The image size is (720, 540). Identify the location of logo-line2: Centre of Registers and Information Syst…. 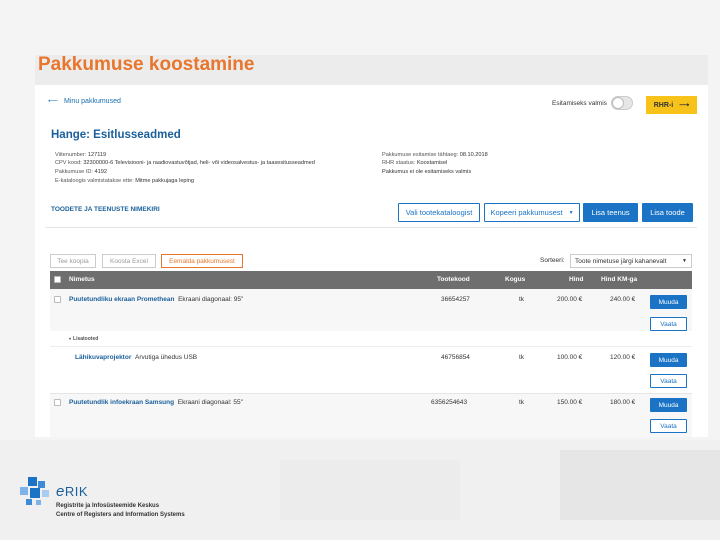
(120, 515).